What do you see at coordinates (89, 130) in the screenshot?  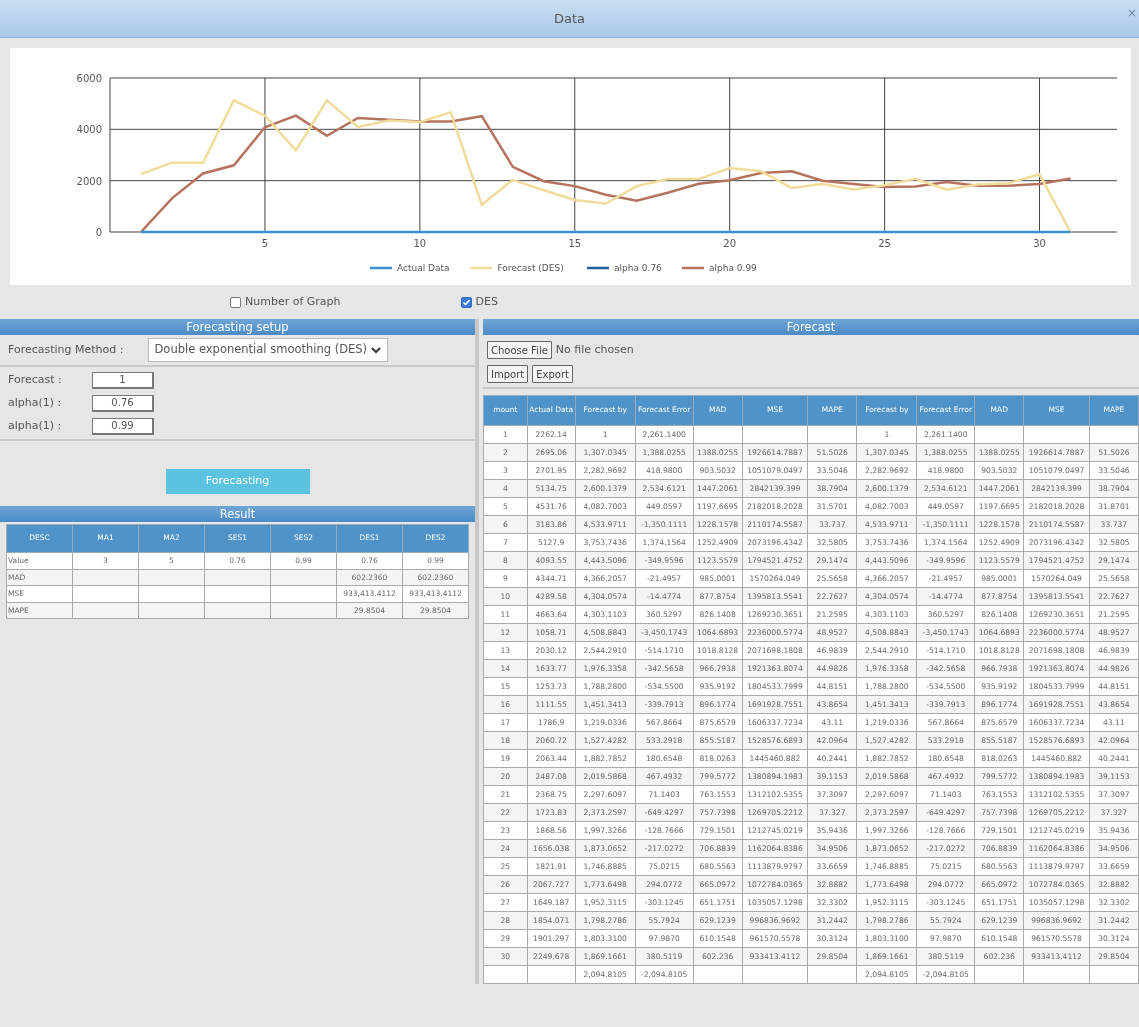 I see `axis-tick-label: 4000` at bounding box center [89, 130].